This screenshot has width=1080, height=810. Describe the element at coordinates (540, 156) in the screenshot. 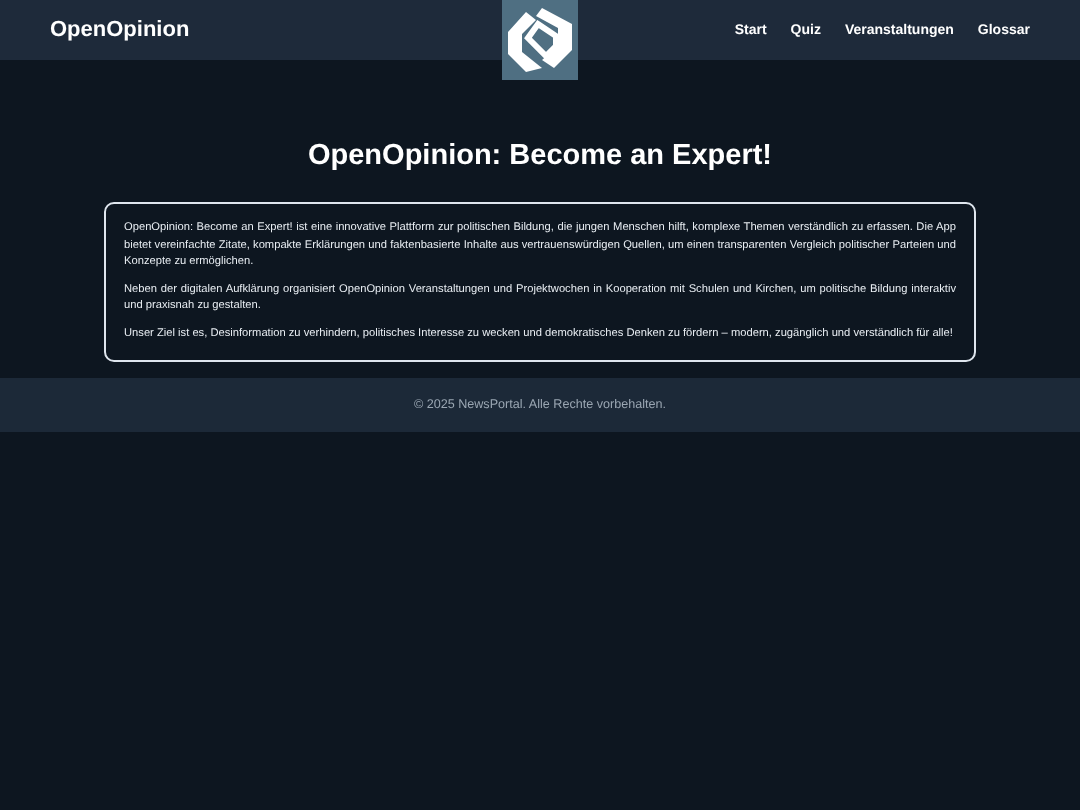

I see `page-title: OpenOpinion: Become an Expert!` at that location.